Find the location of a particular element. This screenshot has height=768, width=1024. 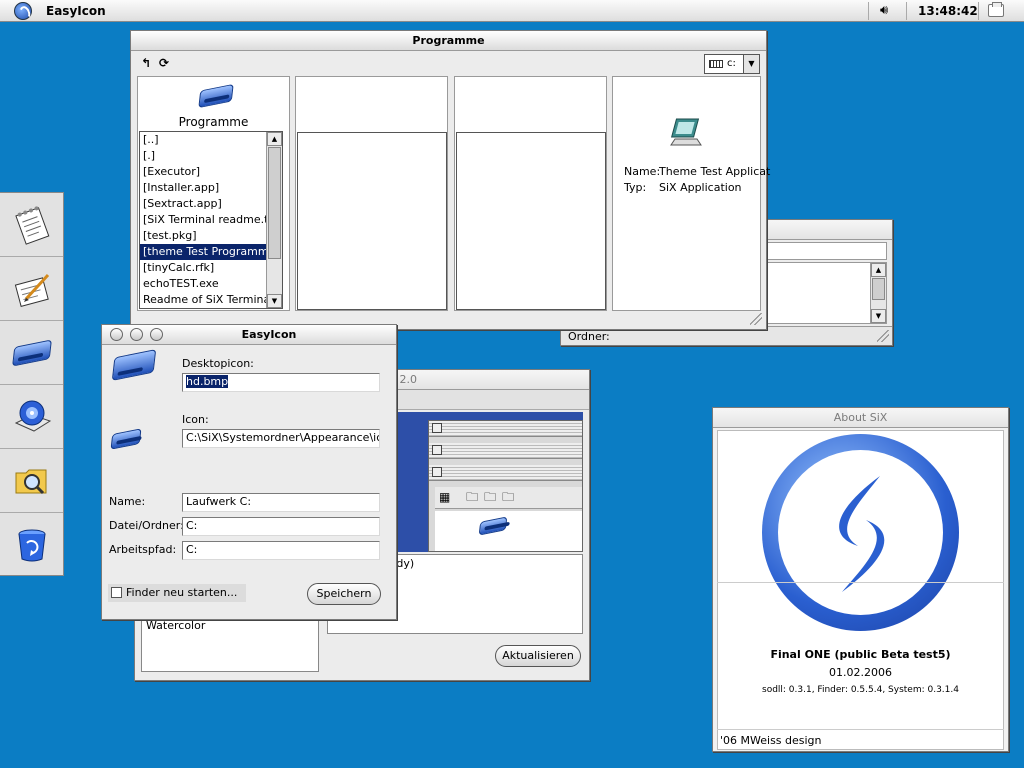

application-icon is located at coordinates (686, 132).